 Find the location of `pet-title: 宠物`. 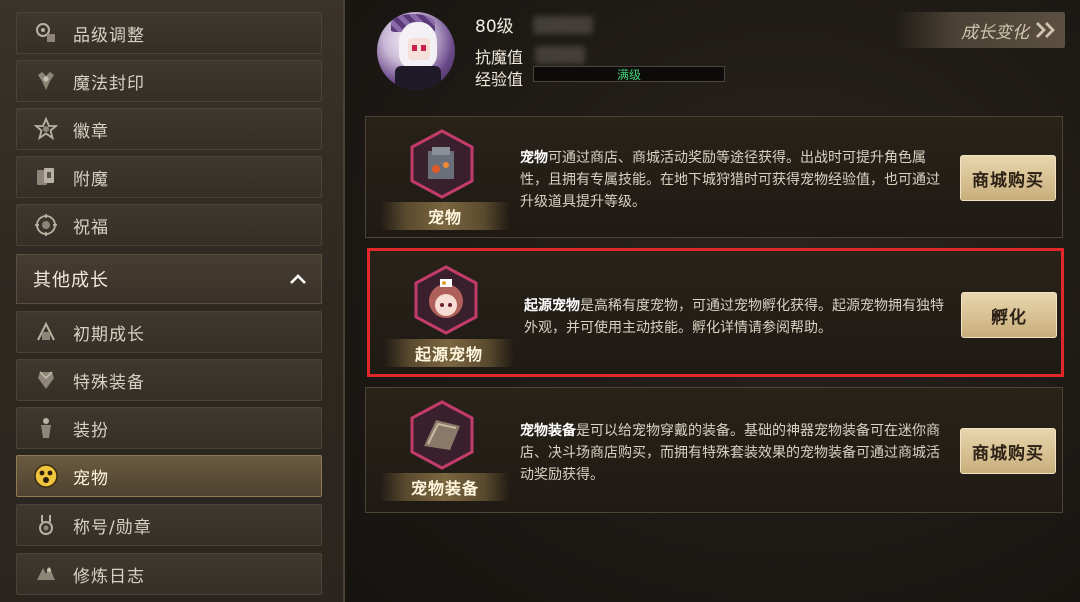

pet-title: 宠物 is located at coordinates (444, 217).